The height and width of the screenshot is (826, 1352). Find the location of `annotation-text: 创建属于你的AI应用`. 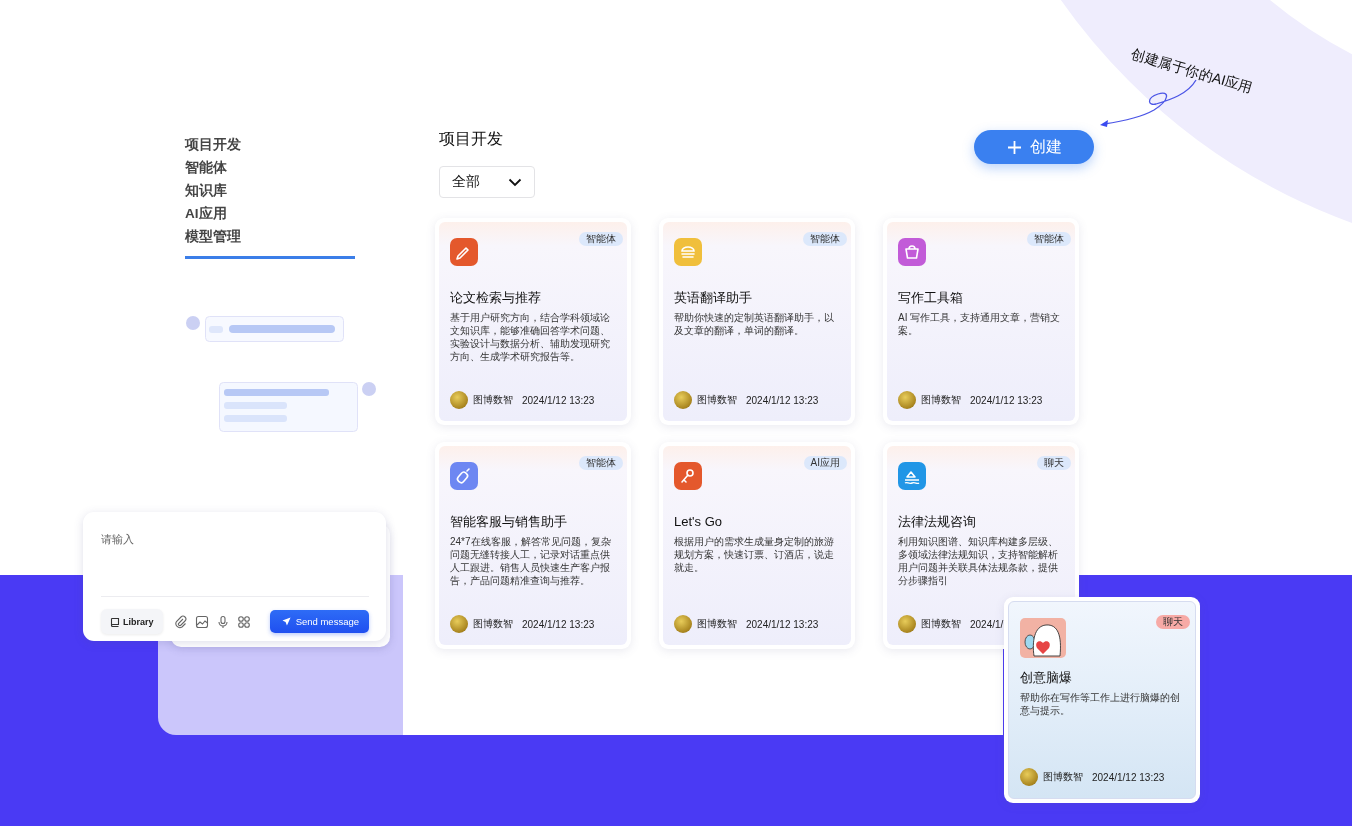

annotation-text: 创建属于你的AI应用 is located at coordinates (1192, 72).